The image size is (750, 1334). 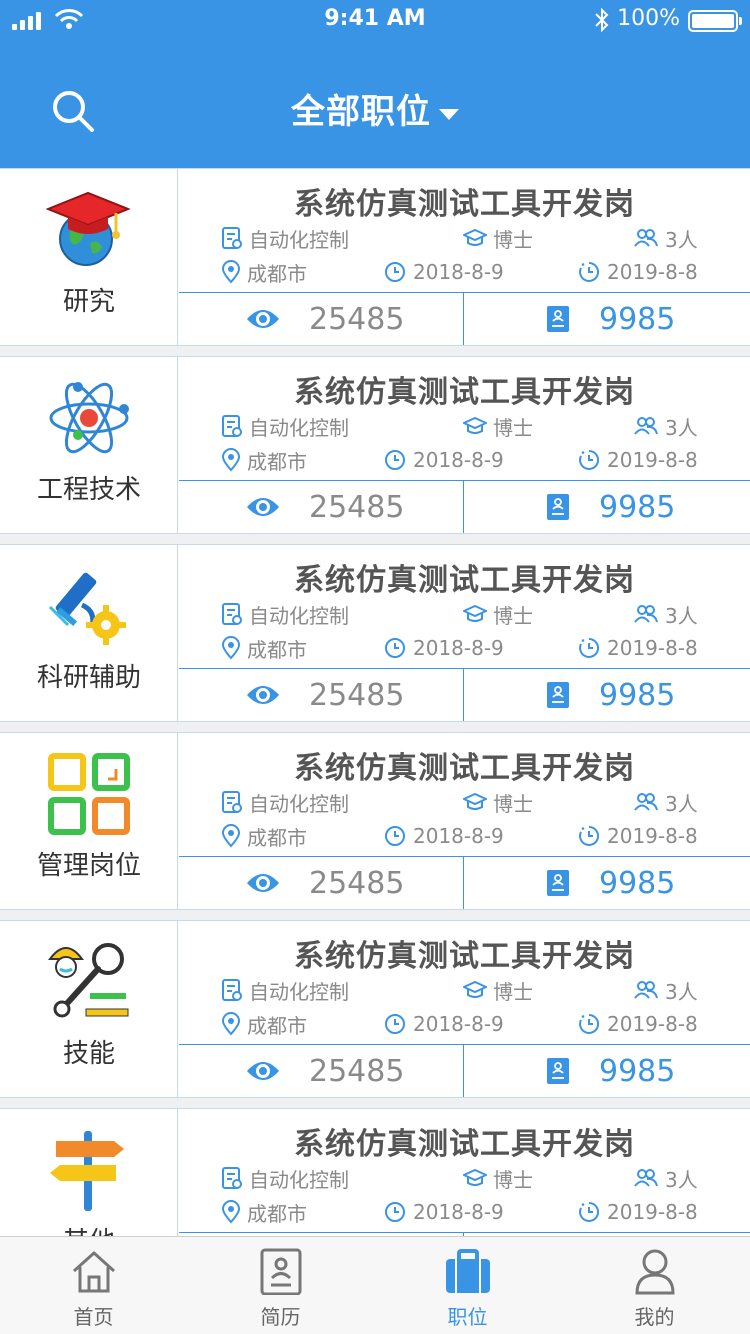 I want to click on tab-me: 我的, so click(x=654, y=1285).